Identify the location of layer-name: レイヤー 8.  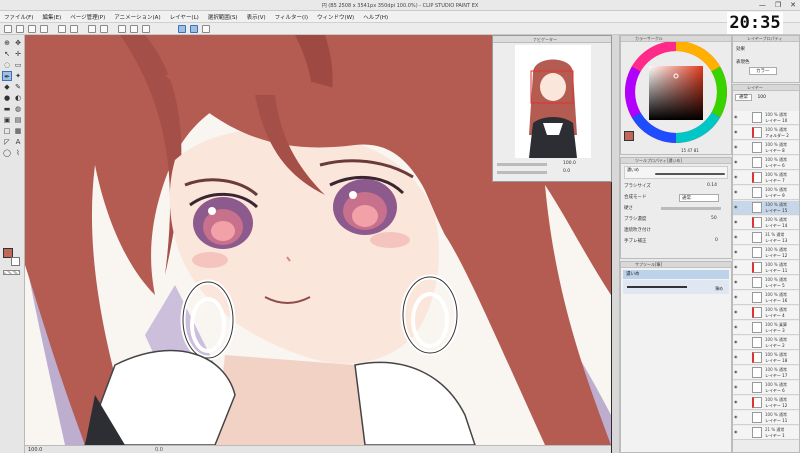
(775, 151).